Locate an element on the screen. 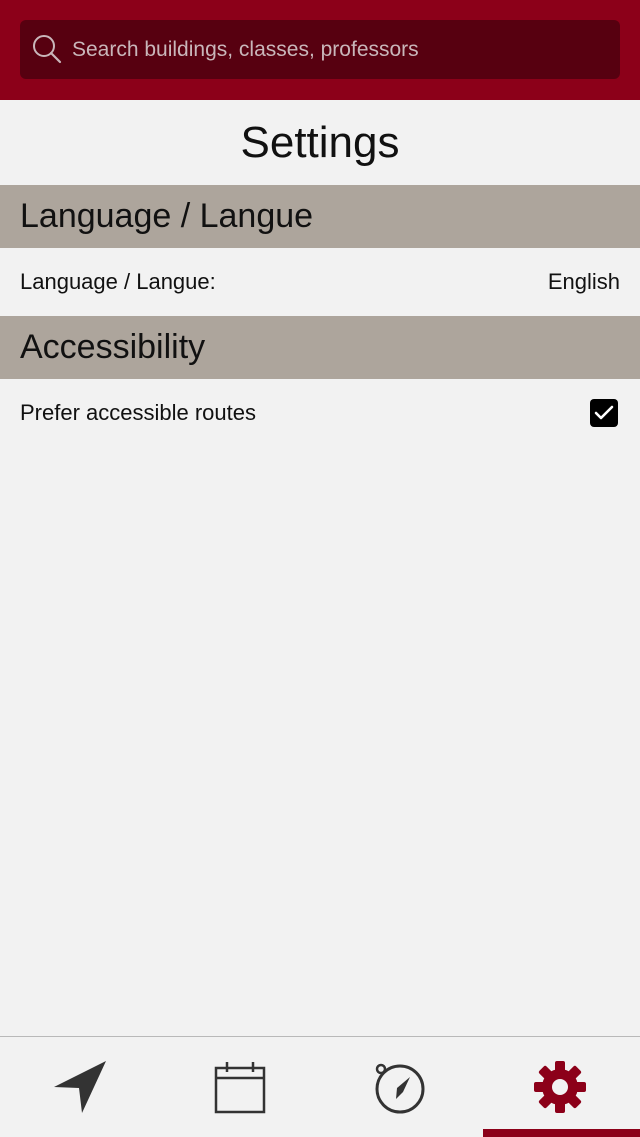 This screenshot has width=640, height=1137. accessible-routes-label: Prefer accessible routes is located at coordinates (138, 412).